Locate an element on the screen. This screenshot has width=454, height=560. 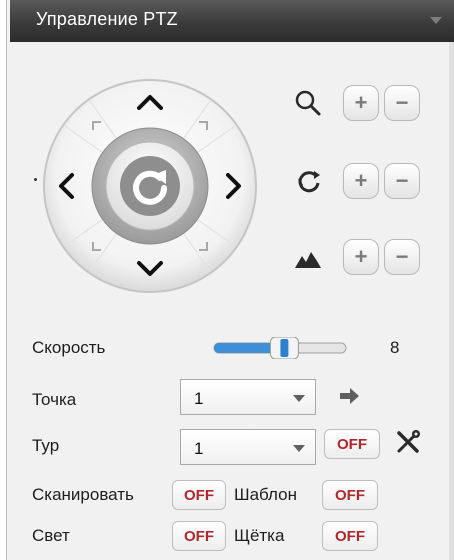
focus-icon is located at coordinates (309, 181).